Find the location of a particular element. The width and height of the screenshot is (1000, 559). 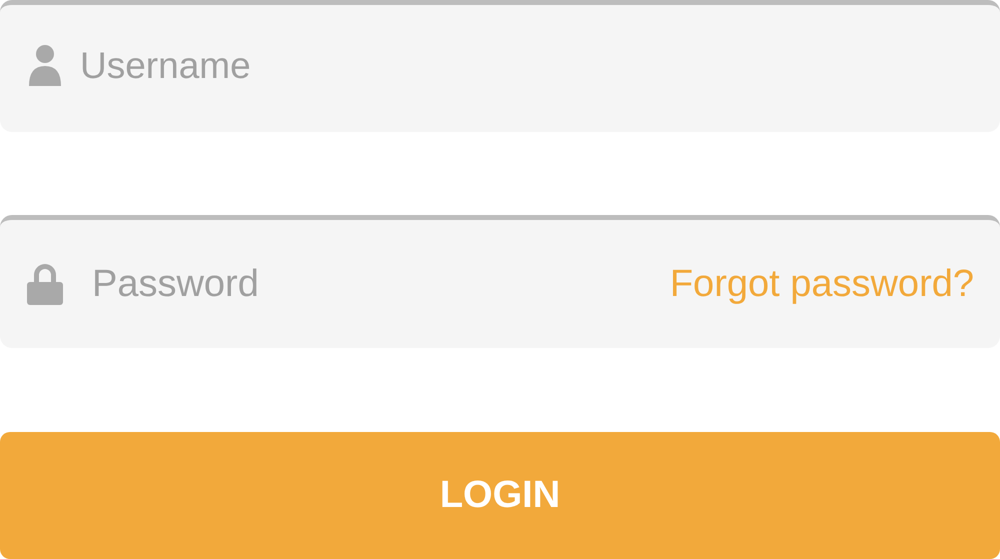

forgot-password-link: Forgot password? is located at coordinates (822, 284).